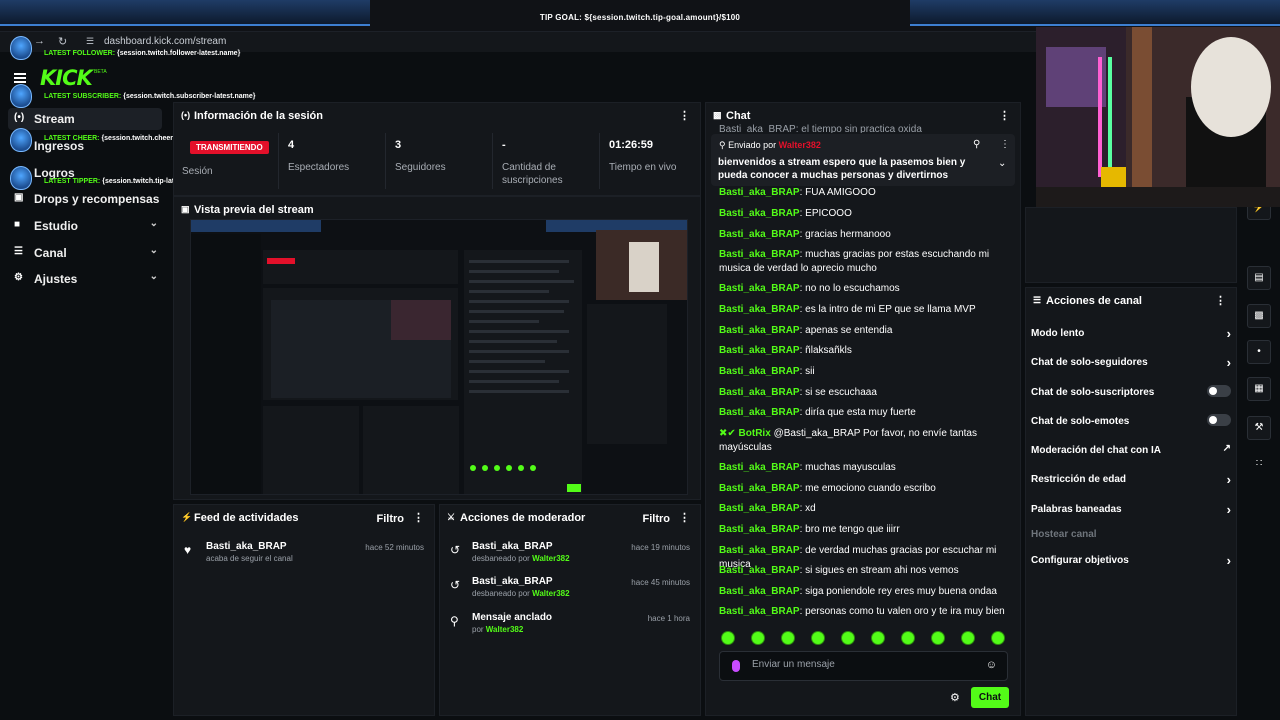  What do you see at coordinates (85, 253) in the screenshot?
I see `sidebar-item-canal: ☰ Canal ⌄` at bounding box center [85, 253].